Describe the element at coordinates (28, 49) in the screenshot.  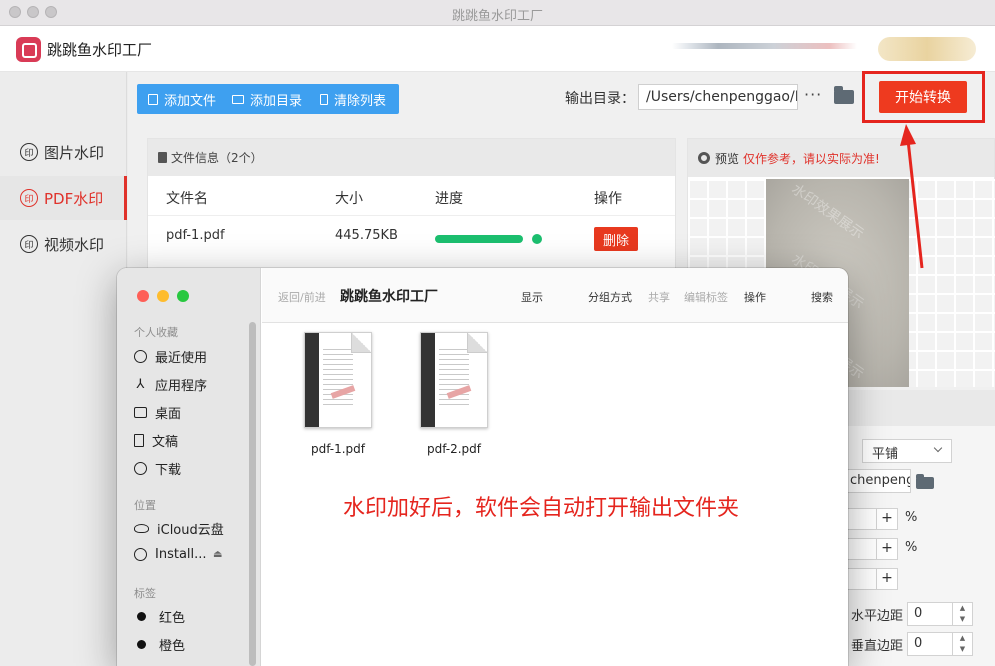
I see `app-logo` at that location.